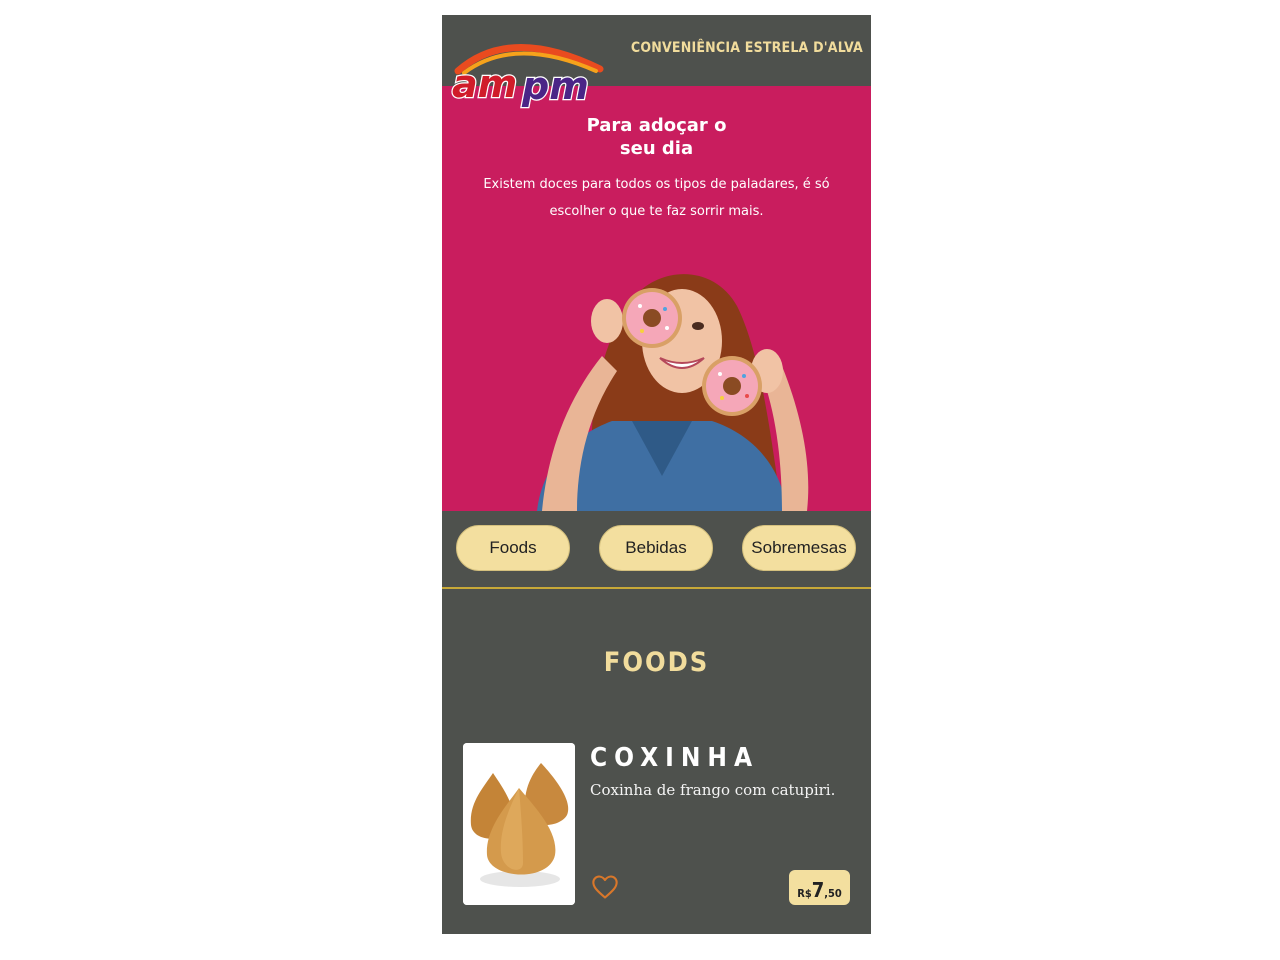  I want to click on hero-title: Para adoçar o seu dia, so click(656, 137).